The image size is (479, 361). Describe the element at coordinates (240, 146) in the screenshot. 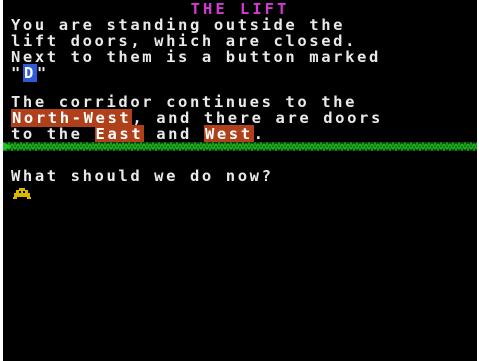

I see `grass-divider` at that location.